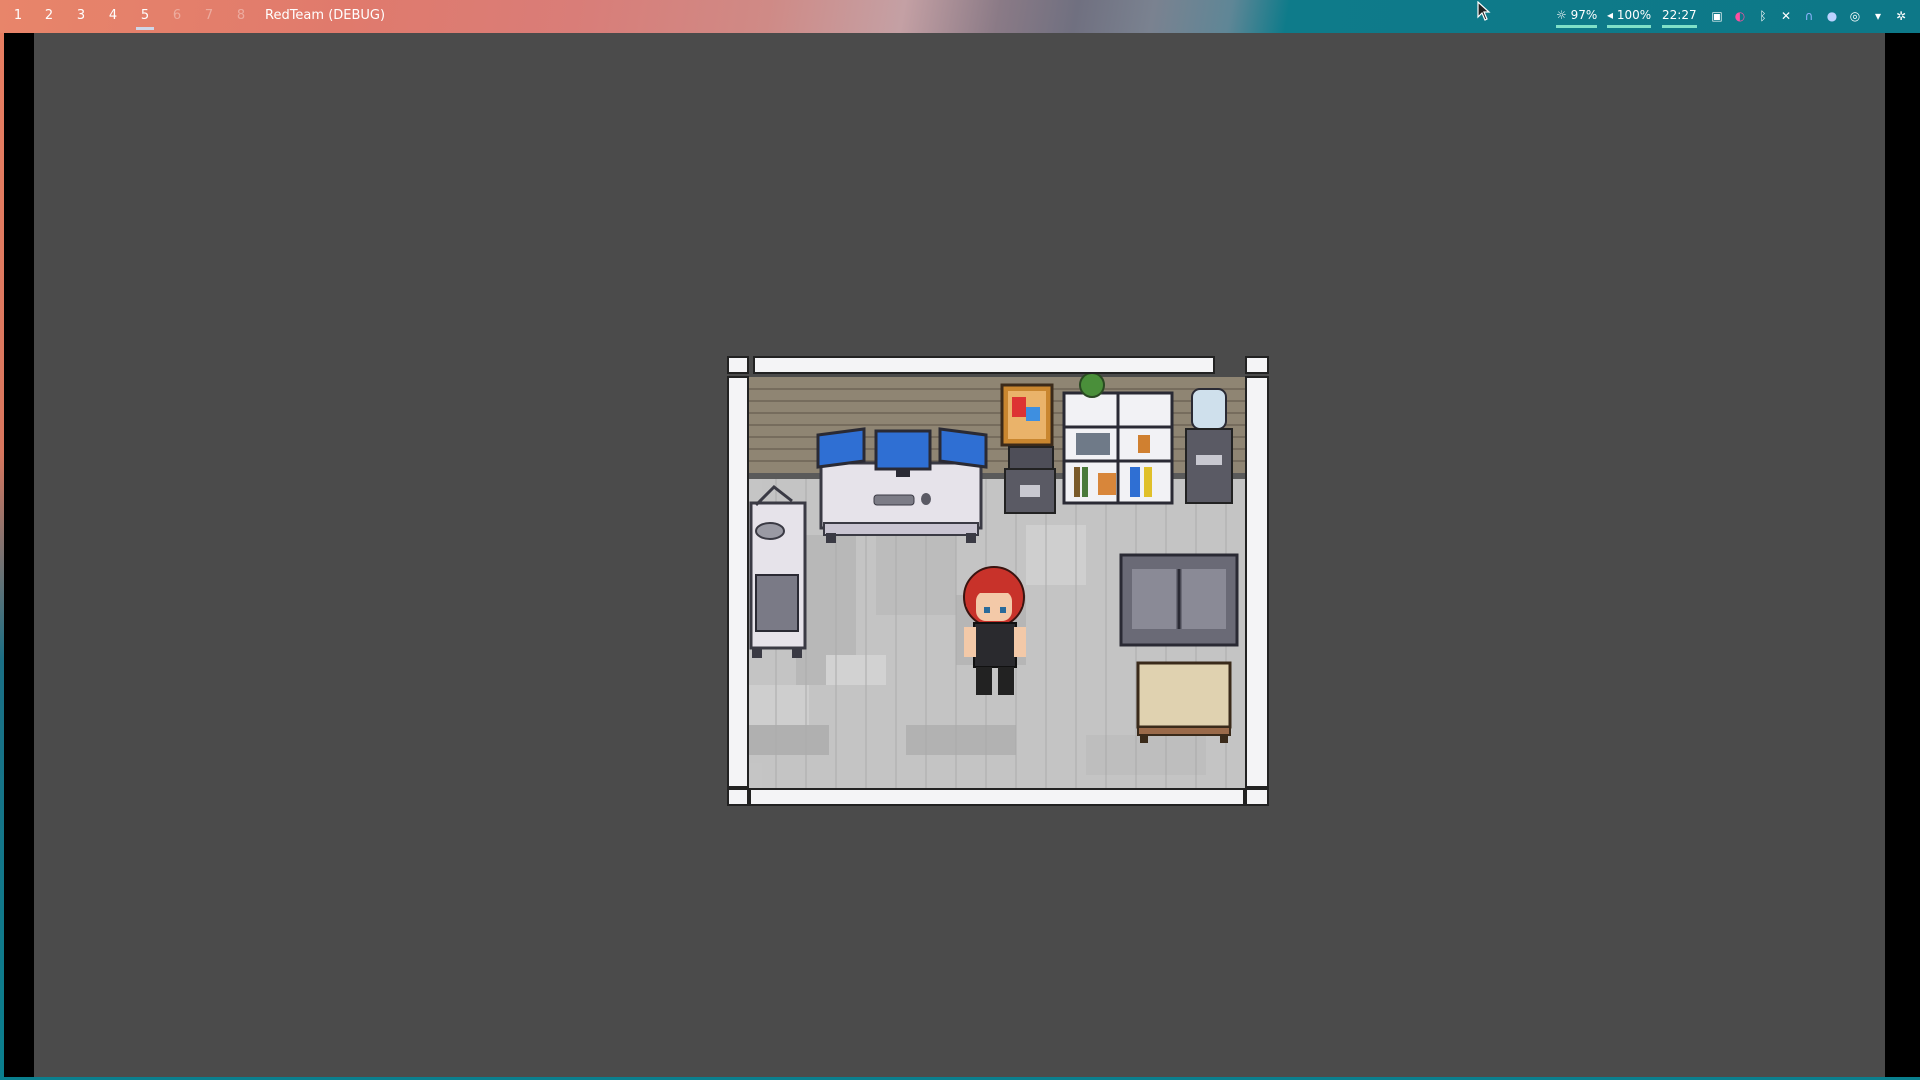 The height and width of the screenshot is (1080, 1920). Describe the element at coordinates (1209, 446) in the screenshot. I see `water-cooler` at that location.